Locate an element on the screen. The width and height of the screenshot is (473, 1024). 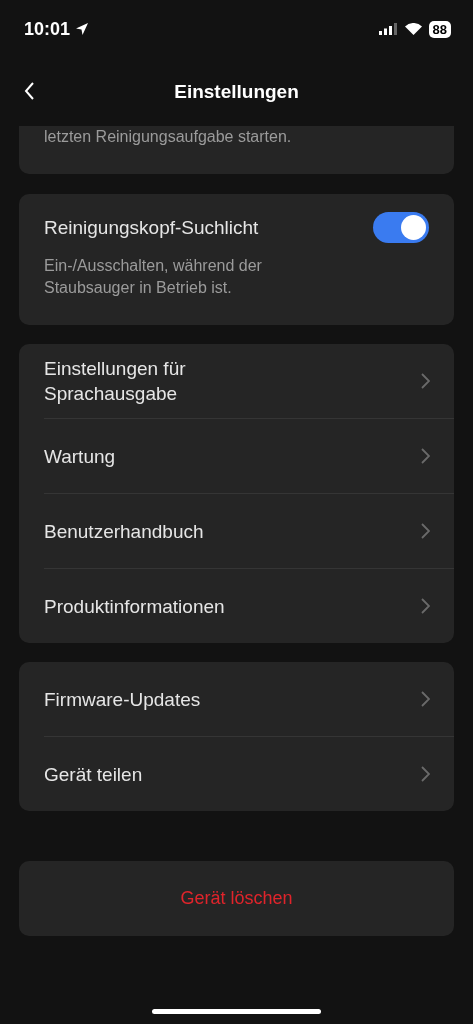
setting-description: Ein-/Ausschalten, während der Staubsauger in Betrieb ist. is located at coordinates (153, 277).